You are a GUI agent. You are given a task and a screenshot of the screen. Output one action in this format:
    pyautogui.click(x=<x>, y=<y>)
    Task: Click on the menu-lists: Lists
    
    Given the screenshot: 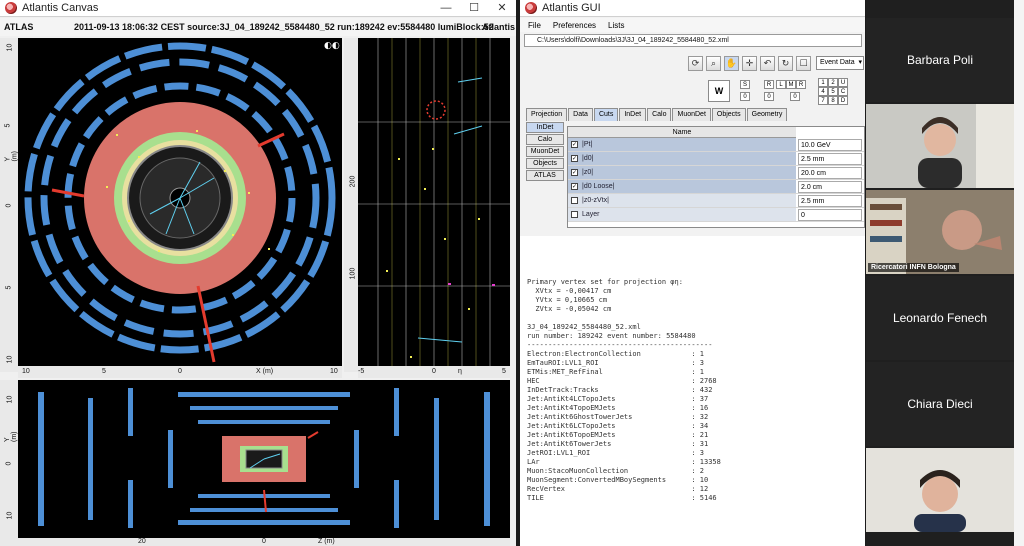 What is the action you would take?
    pyautogui.click(x=616, y=25)
    